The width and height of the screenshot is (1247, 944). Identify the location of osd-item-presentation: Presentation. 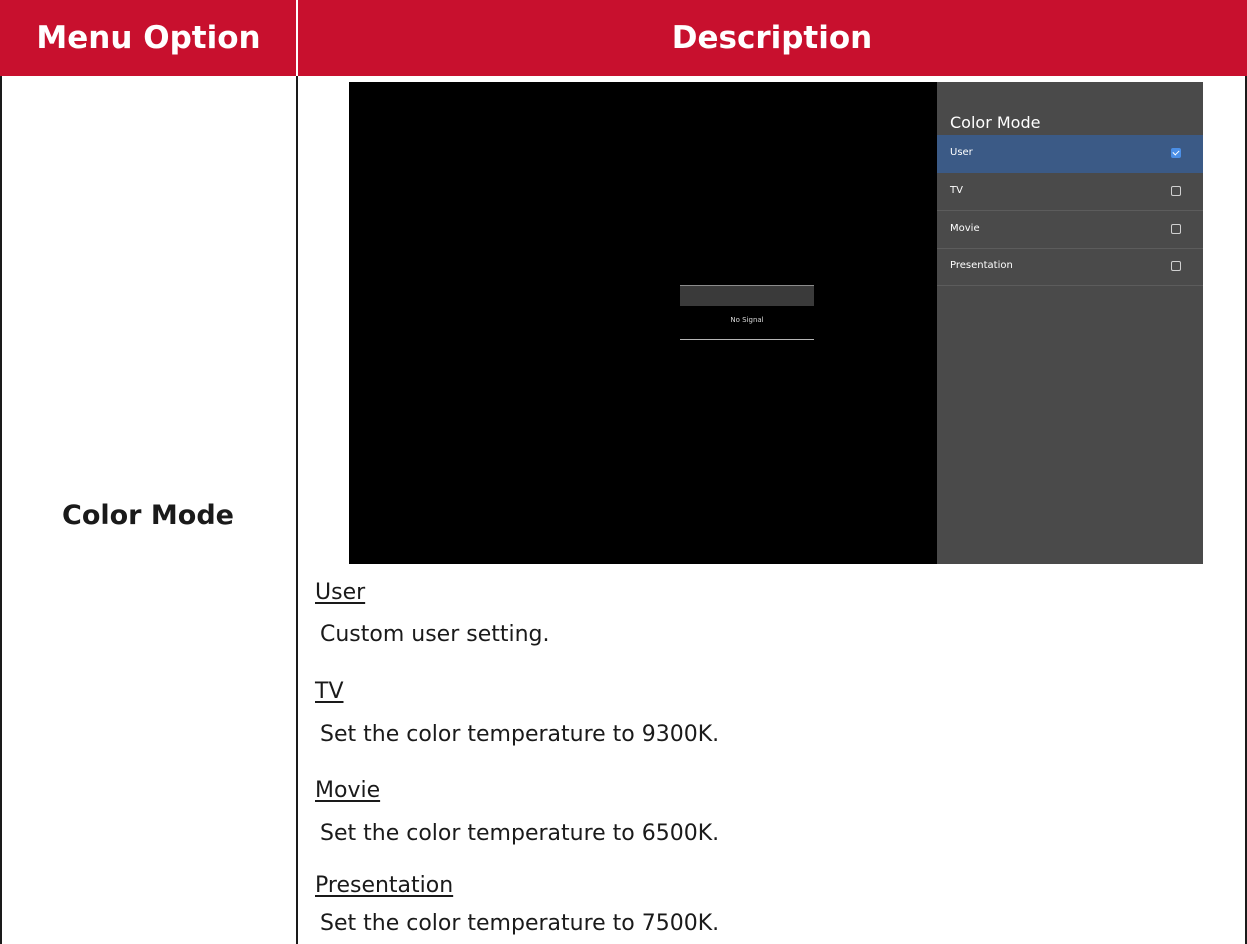
(1070, 267).